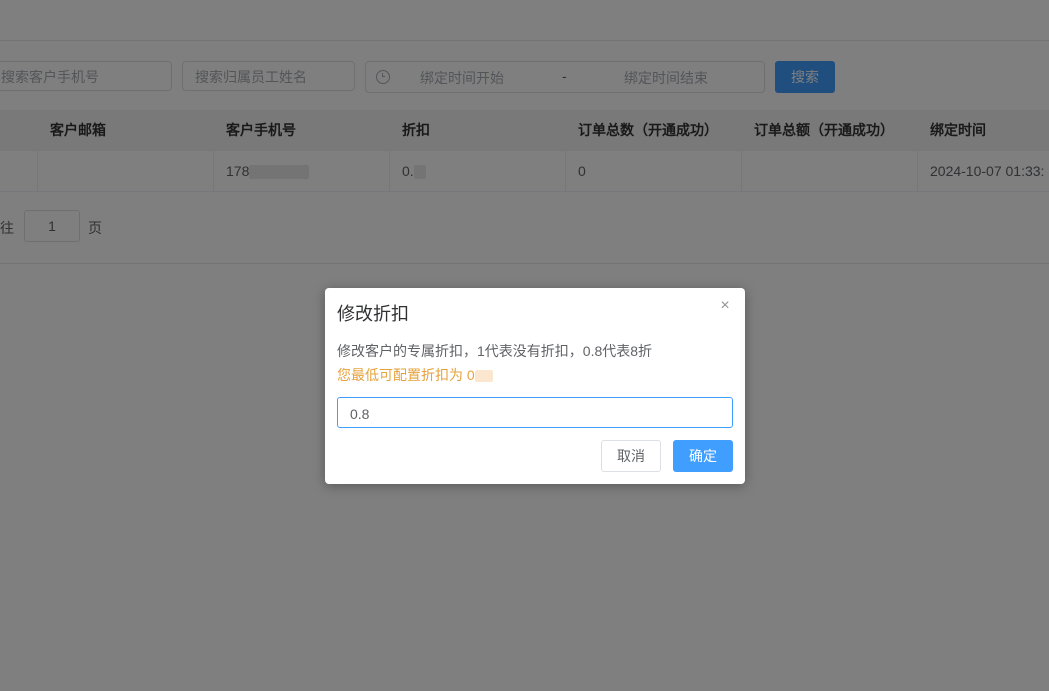 The width and height of the screenshot is (1049, 691). I want to click on dialog-title: 修改折扣, so click(373, 314).